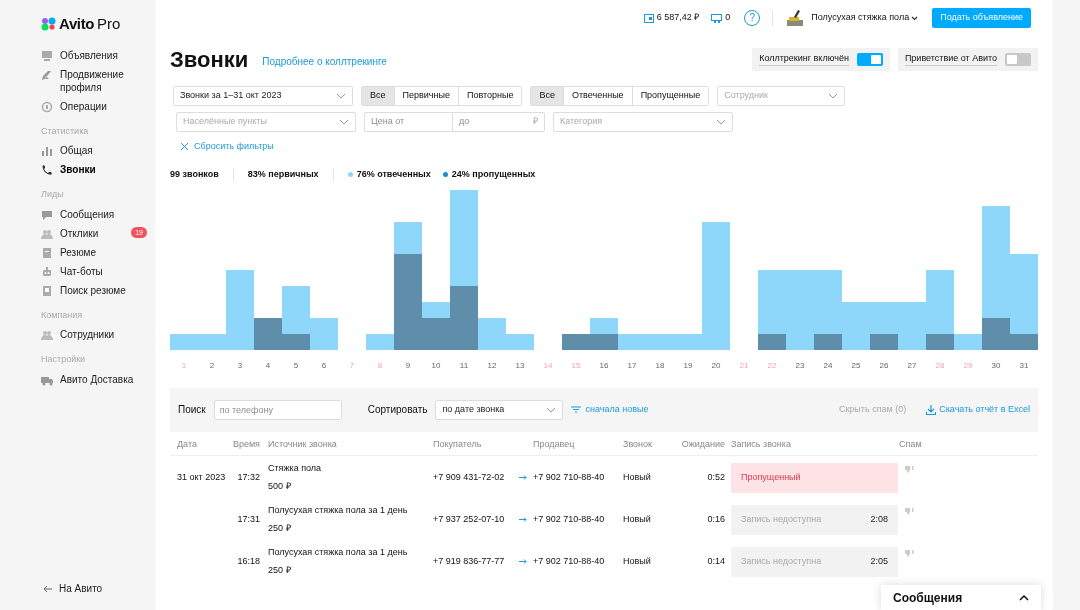 The height and width of the screenshot is (610, 1080). I want to click on messages-widget: Сообщения, so click(961, 597).